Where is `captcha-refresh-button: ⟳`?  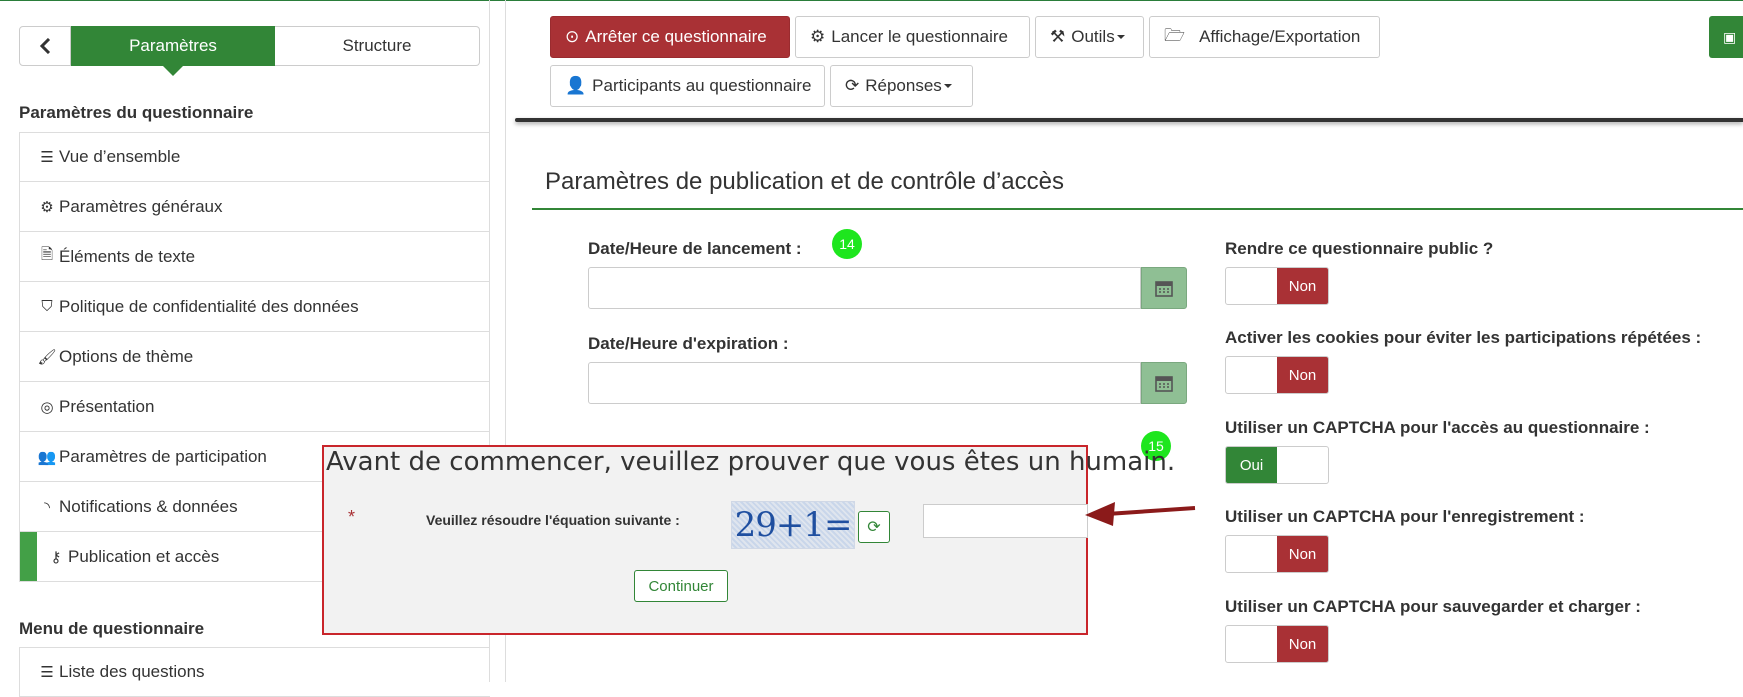 captcha-refresh-button: ⟳ is located at coordinates (874, 527).